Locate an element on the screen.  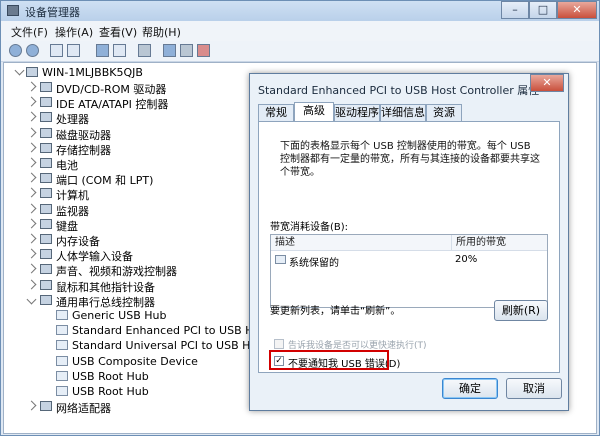
toolbar is located at coordinates (300, 51).